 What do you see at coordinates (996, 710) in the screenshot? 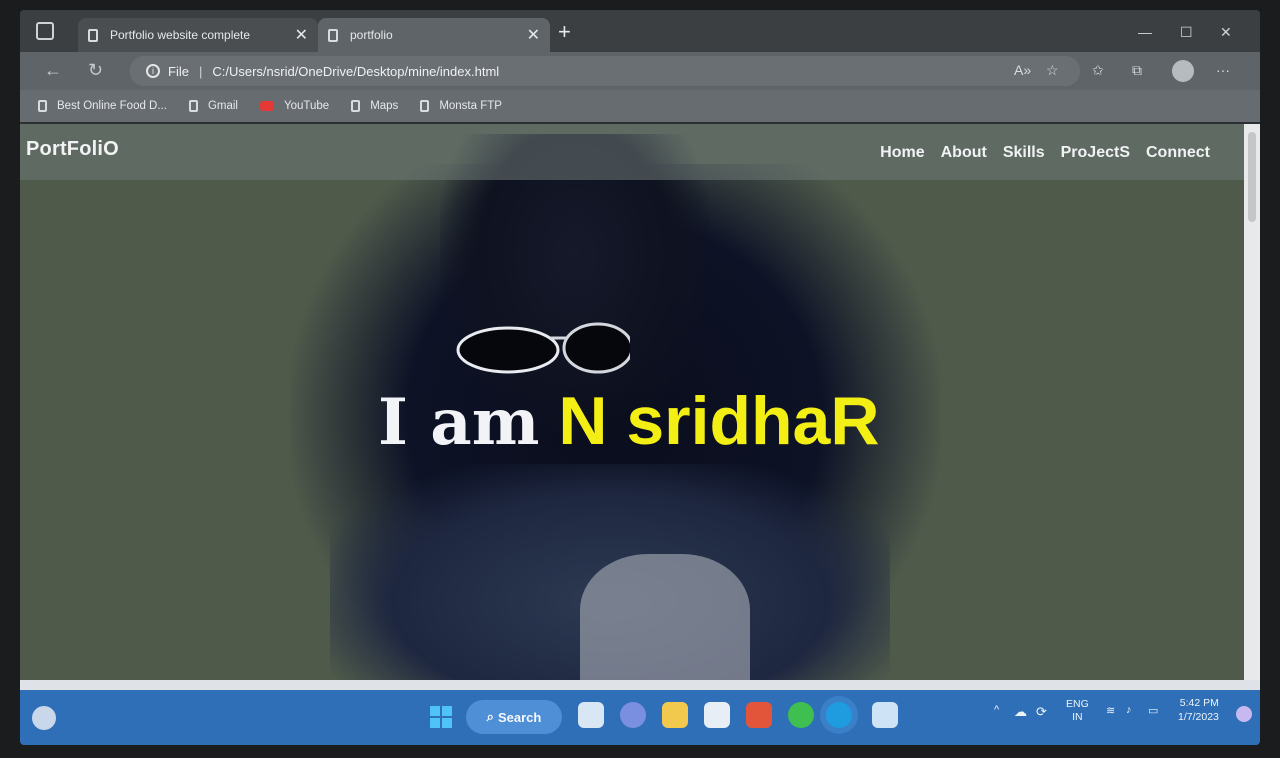
I see `chevron-up-icon: ^` at bounding box center [996, 710].